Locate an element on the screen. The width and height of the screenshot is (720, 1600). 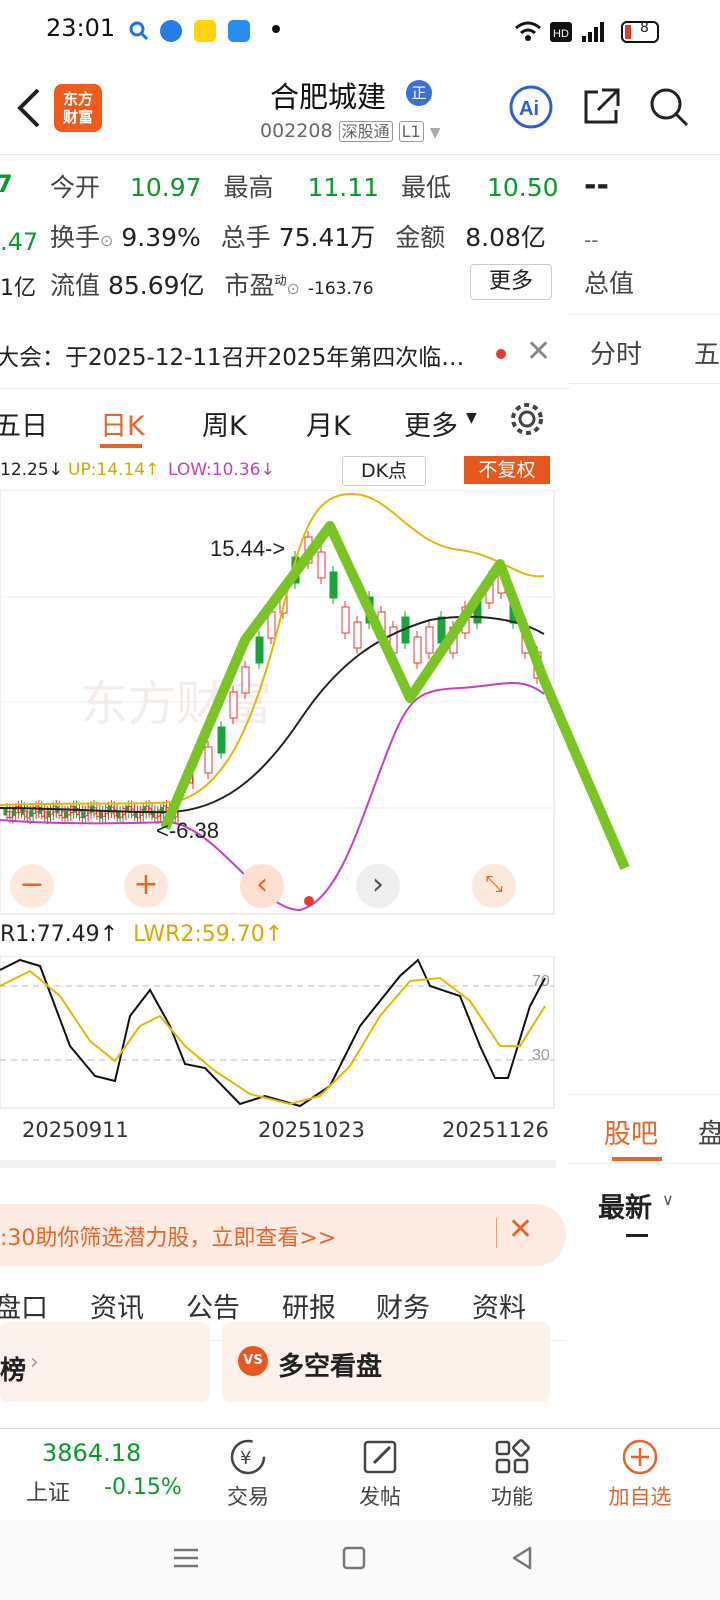
search-icon is located at coordinates (669, 107).